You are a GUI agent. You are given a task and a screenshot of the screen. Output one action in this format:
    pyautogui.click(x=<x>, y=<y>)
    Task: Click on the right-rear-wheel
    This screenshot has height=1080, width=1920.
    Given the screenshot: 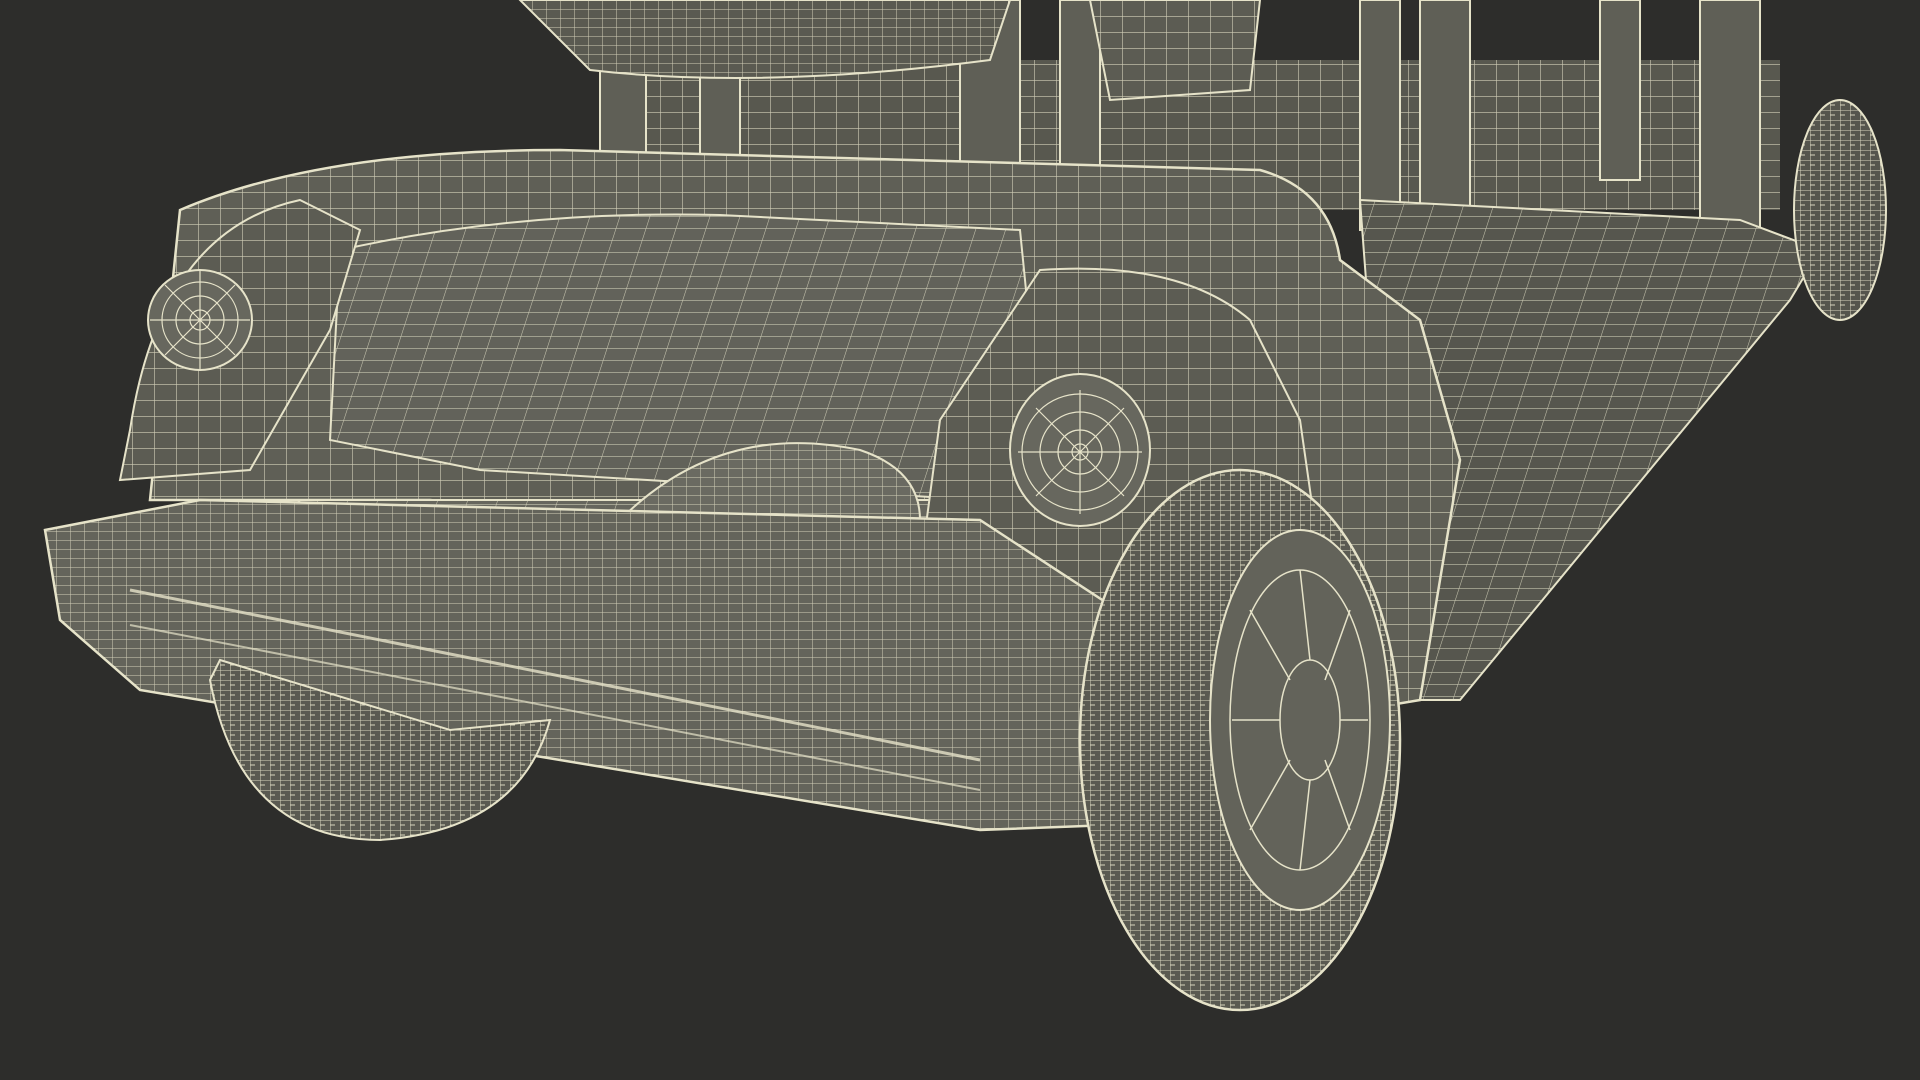 What is the action you would take?
    pyautogui.click(x=1240, y=740)
    